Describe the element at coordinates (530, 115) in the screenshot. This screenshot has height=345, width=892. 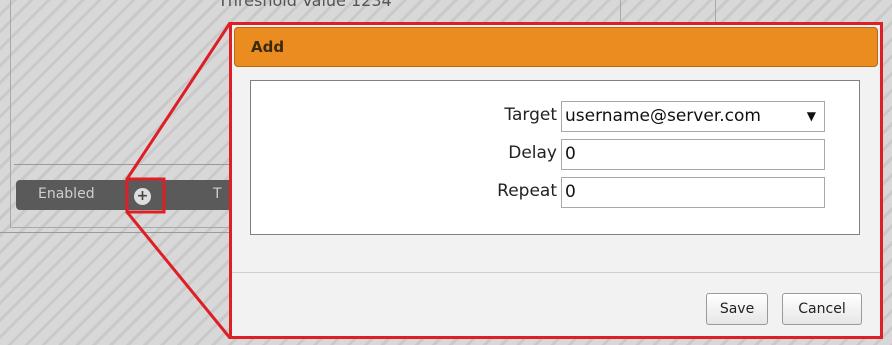
I see `target-label: Target` at that location.